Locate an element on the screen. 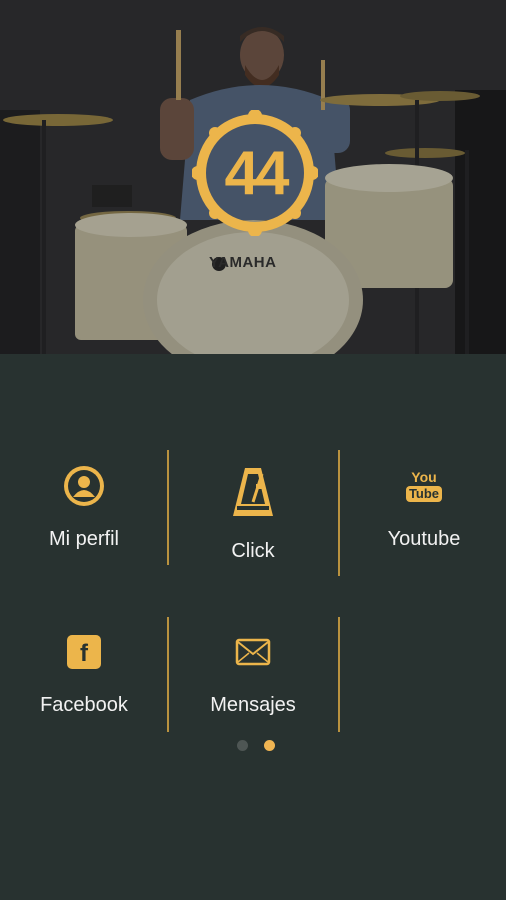 Image resolution: width=506 pixels, height=900 pixels. kick-drum-brand: YAMAHA is located at coordinates (243, 262).